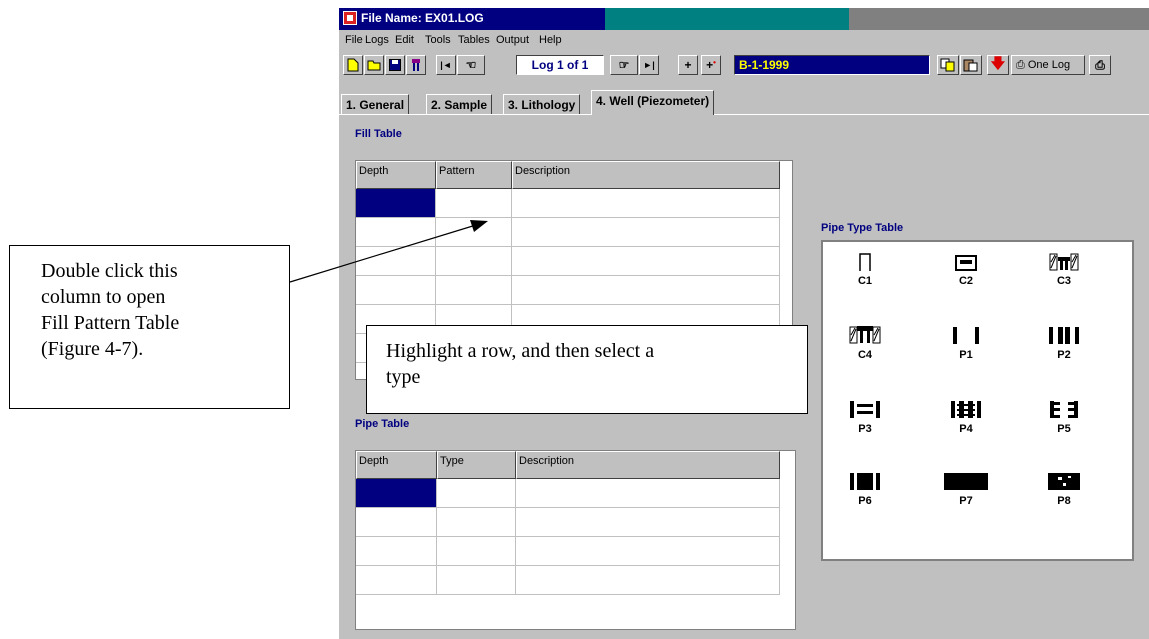 The width and height of the screenshot is (1149, 639). Describe the element at coordinates (587, 369) in the screenshot. I see `callout-highlight-row: Highlight a row, and then select a type` at that location.